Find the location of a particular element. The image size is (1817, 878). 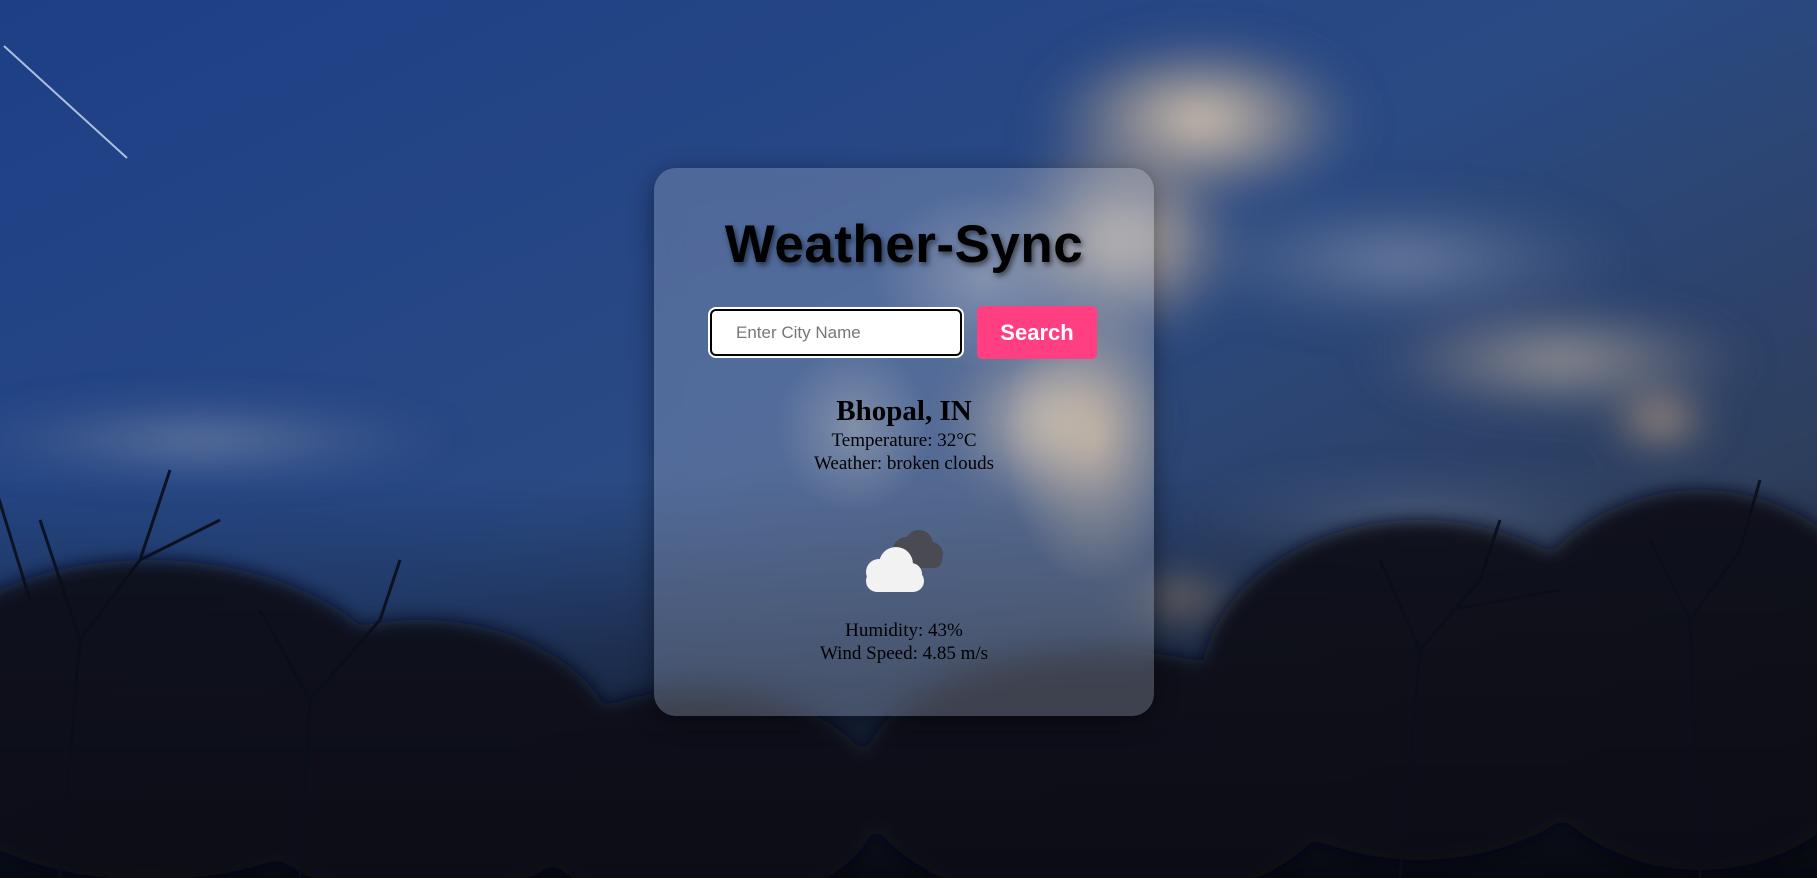

humidity-text: Humidity: 43% is located at coordinates (904, 630).